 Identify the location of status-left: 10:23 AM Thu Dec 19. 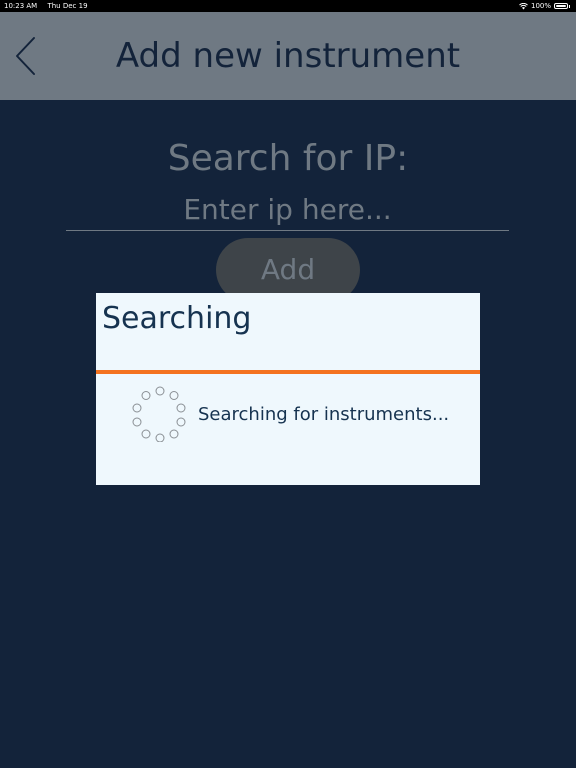
(46, 6).